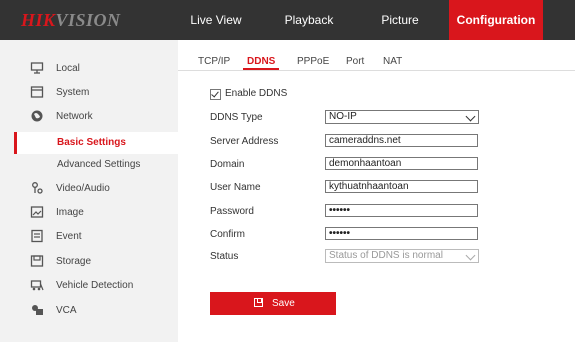  I want to click on logo-part-vision: VISION, so click(88, 20).